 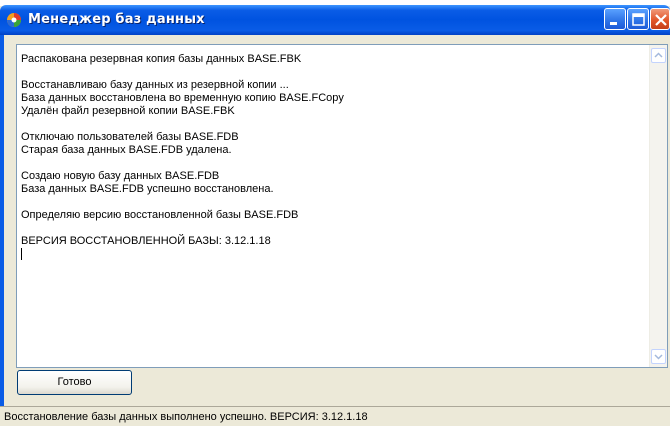 I want to click on scroll-up-arrow-icon, so click(x=658, y=55).